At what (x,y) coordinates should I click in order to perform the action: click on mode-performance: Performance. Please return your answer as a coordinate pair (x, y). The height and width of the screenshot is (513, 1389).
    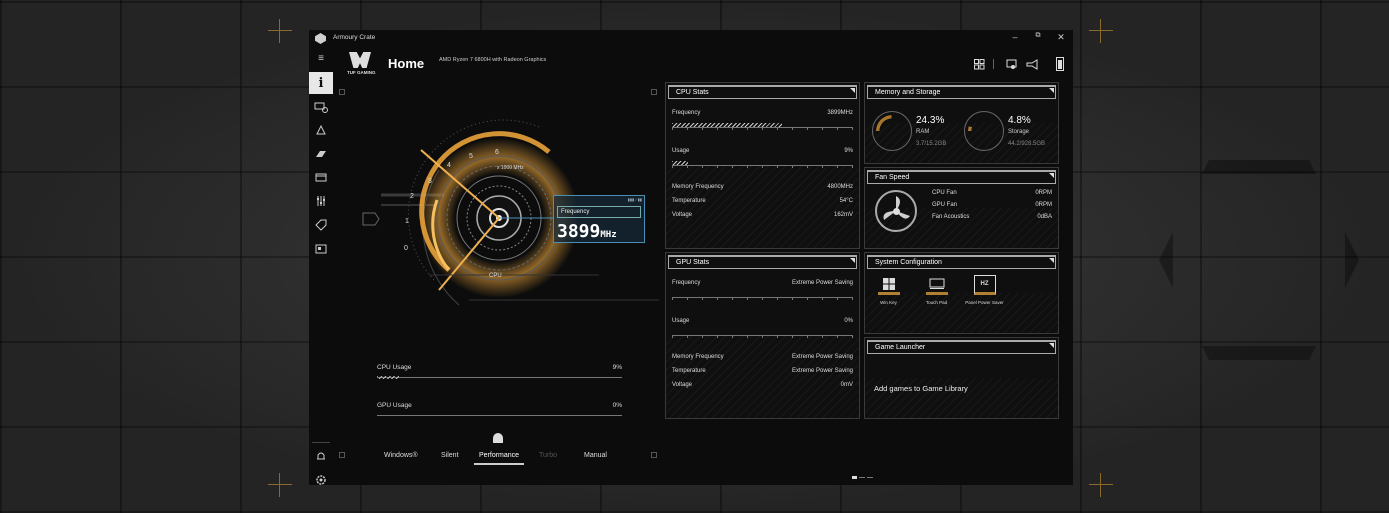
    Looking at the image, I should click on (499, 455).